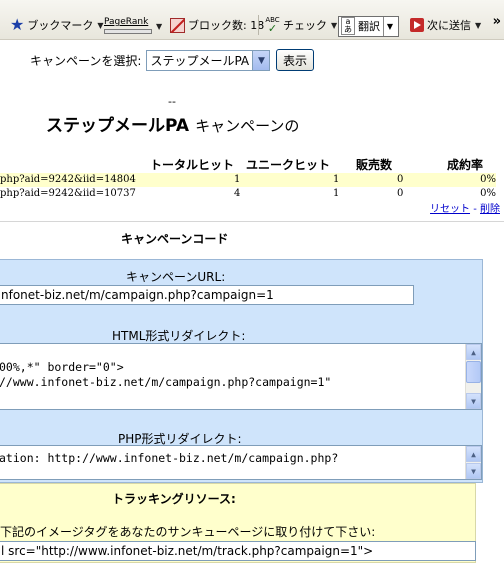 The width and height of the screenshot is (504, 573). Describe the element at coordinates (172, 101) in the screenshot. I see `title-dash: --` at that location.